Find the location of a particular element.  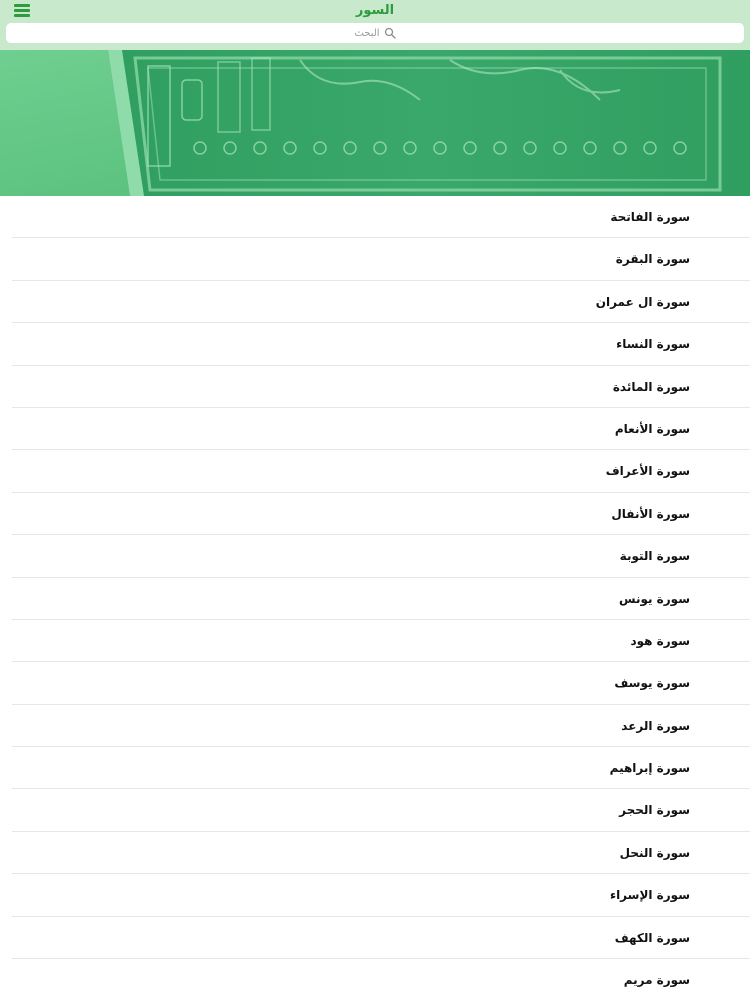

list-item: سورة إبراهيم is located at coordinates (375, 768).